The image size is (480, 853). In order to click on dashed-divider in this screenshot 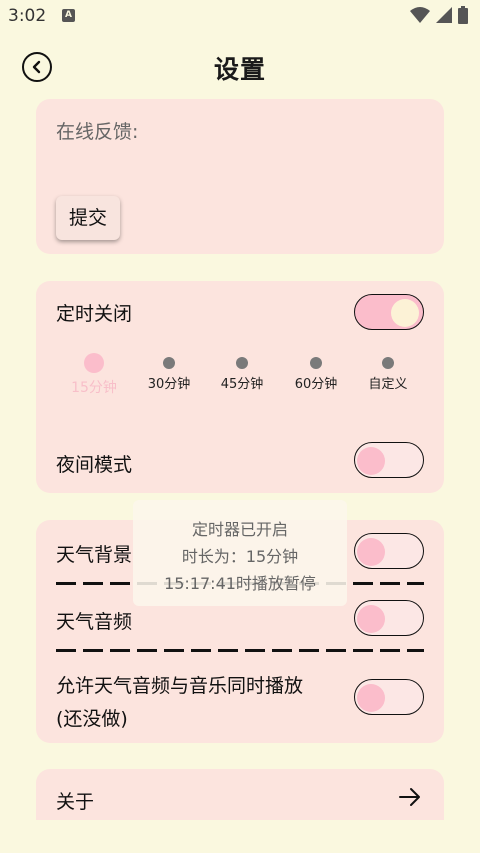, I will do `click(240, 650)`.